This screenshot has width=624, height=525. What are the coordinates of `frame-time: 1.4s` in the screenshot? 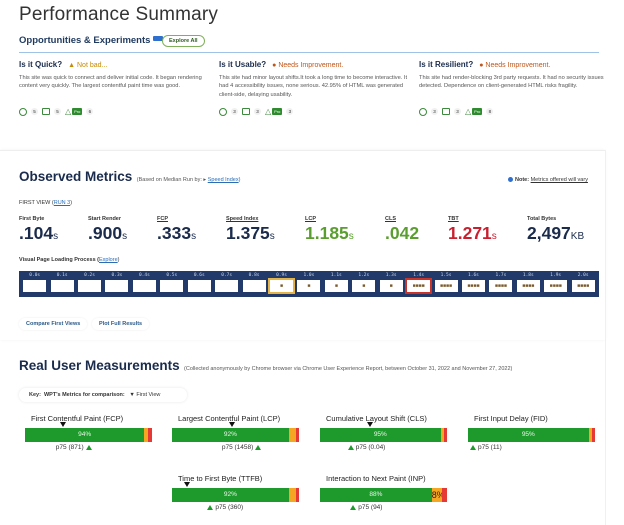 It's located at (419, 275).